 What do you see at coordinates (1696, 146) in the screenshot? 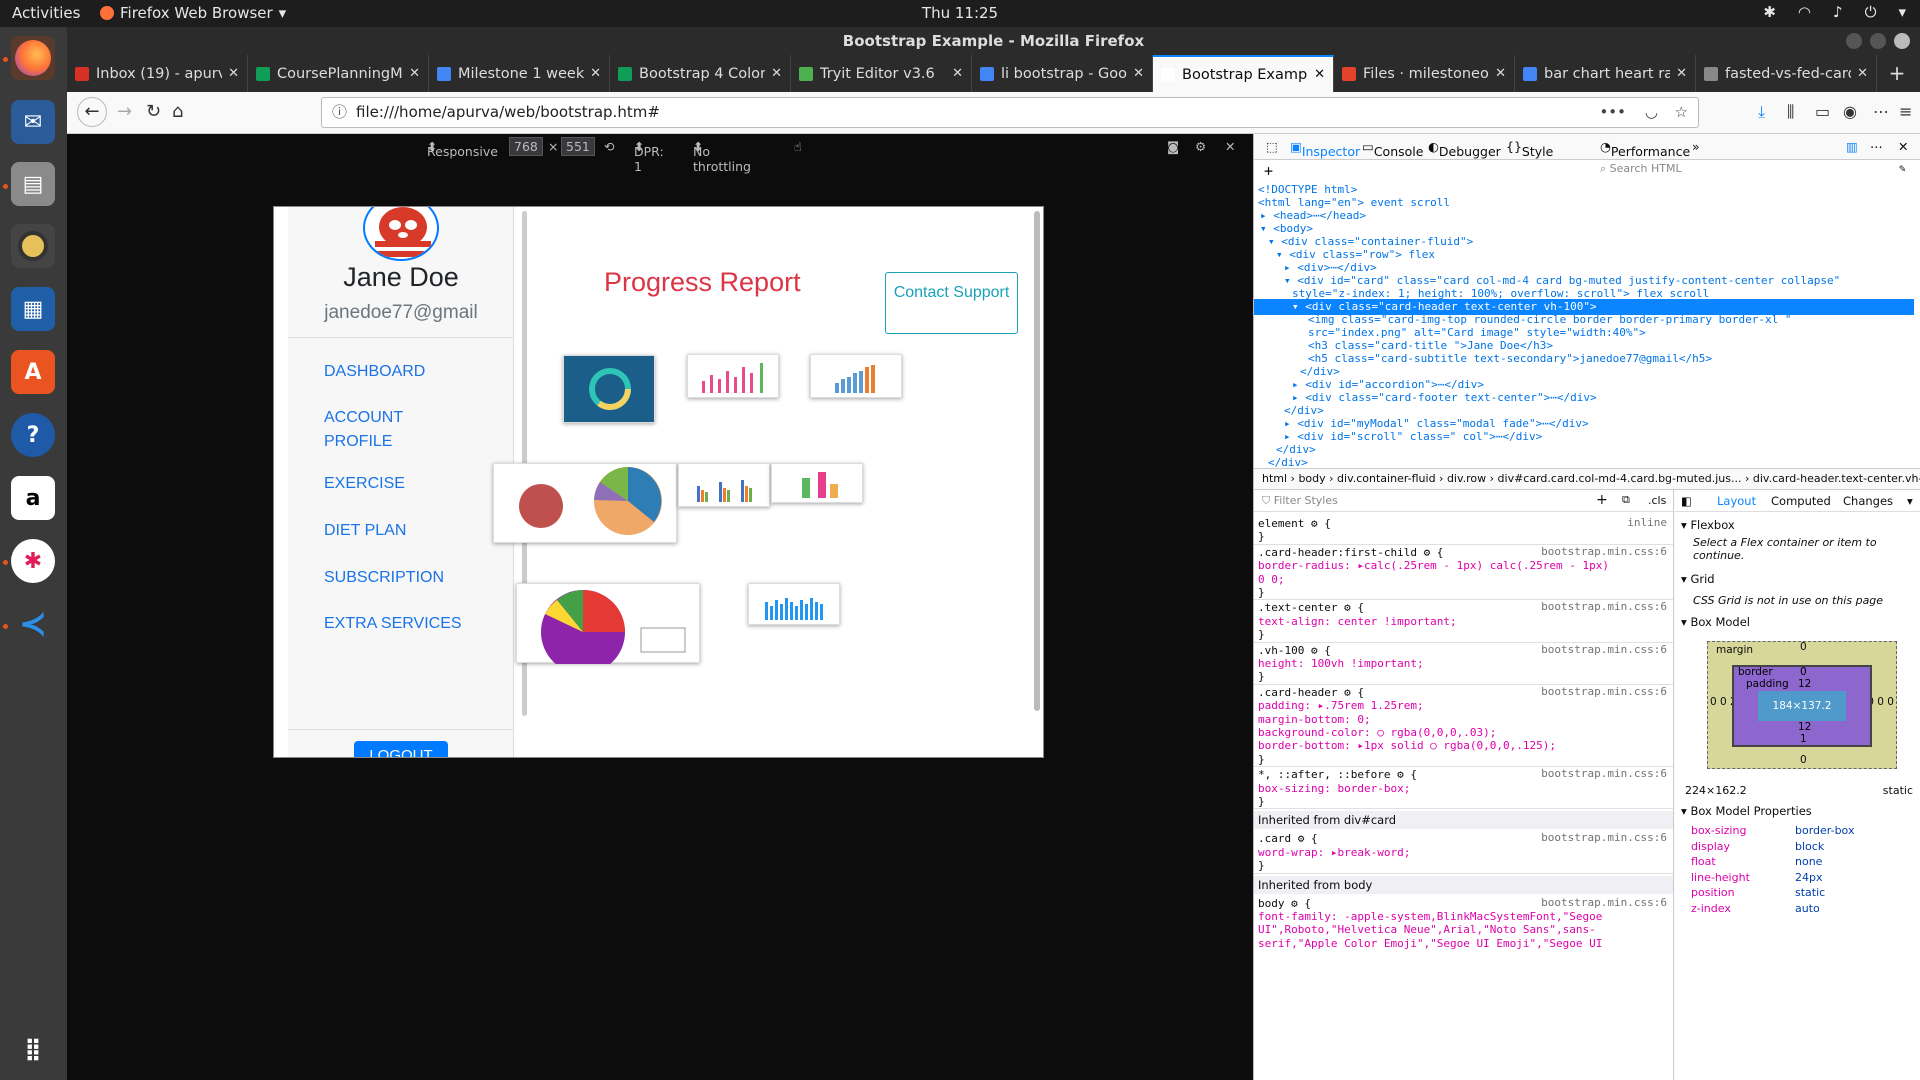
I see `more-tabs-icon: »` at bounding box center [1696, 146].